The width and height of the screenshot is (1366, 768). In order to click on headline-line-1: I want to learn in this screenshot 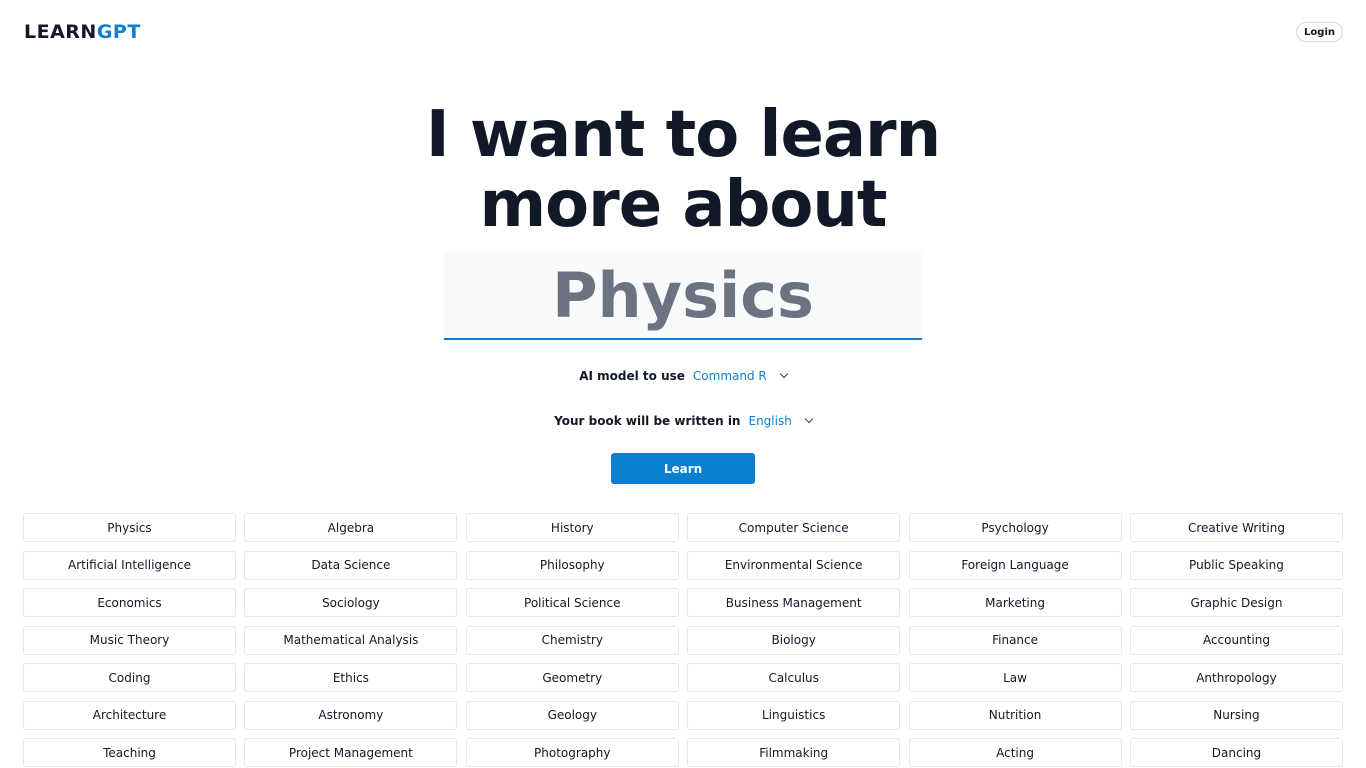, I will do `click(683, 135)`.